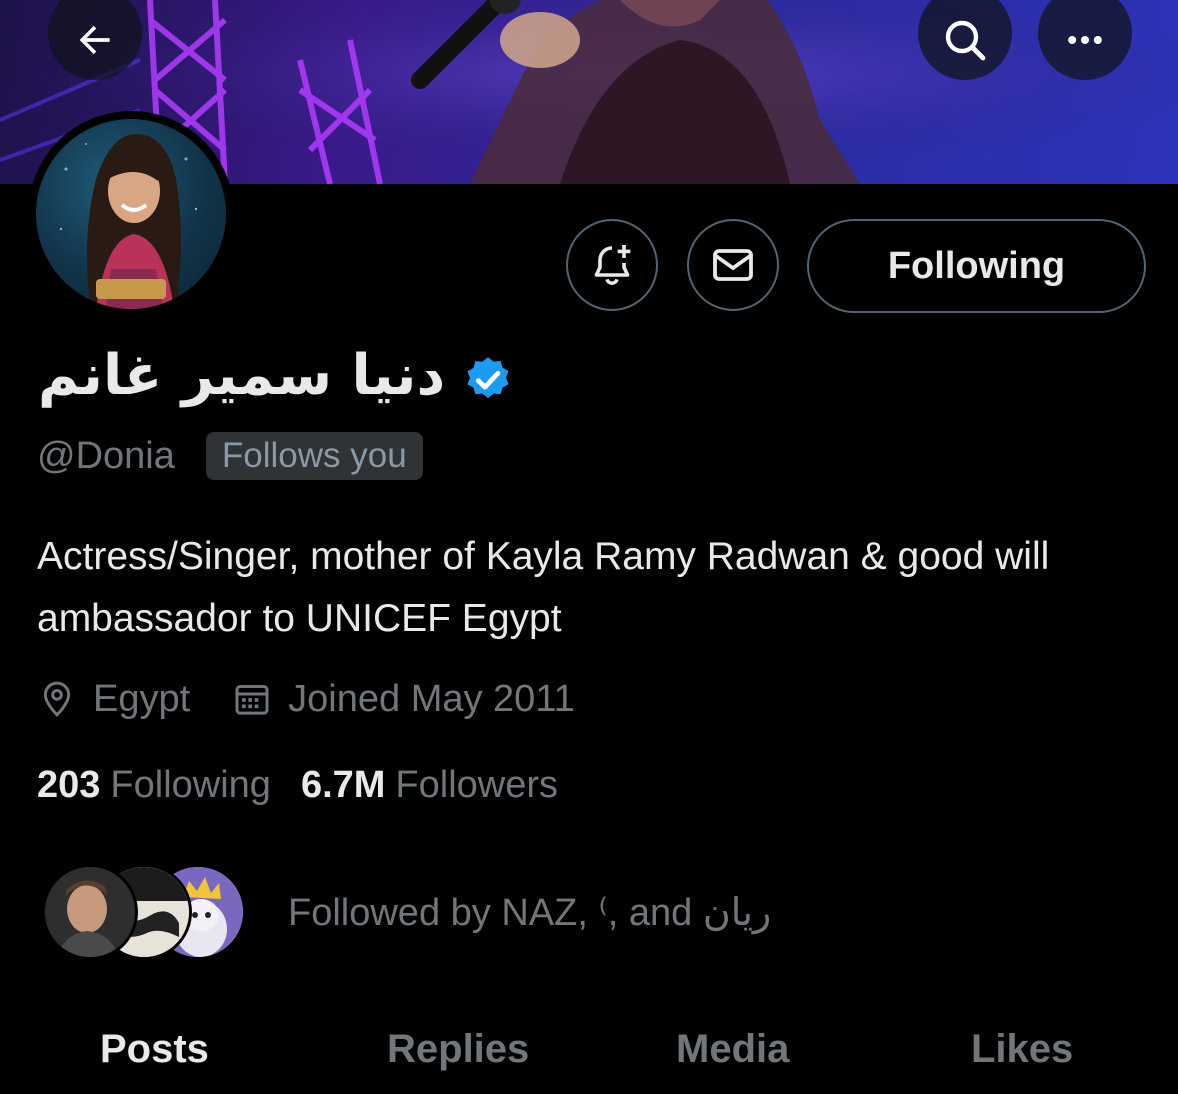 The width and height of the screenshot is (1178, 1094). I want to click on avatar, so click(131, 214).